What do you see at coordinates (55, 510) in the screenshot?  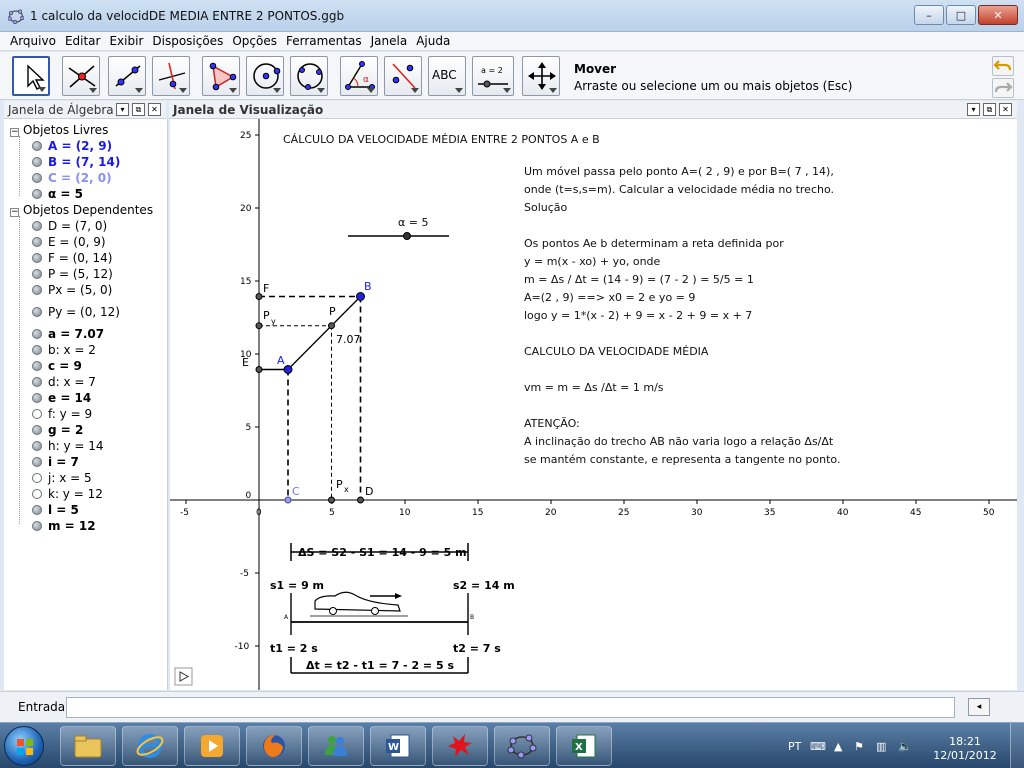 I see `algebra-object-row: l = 5` at bounding box center [55, 510].